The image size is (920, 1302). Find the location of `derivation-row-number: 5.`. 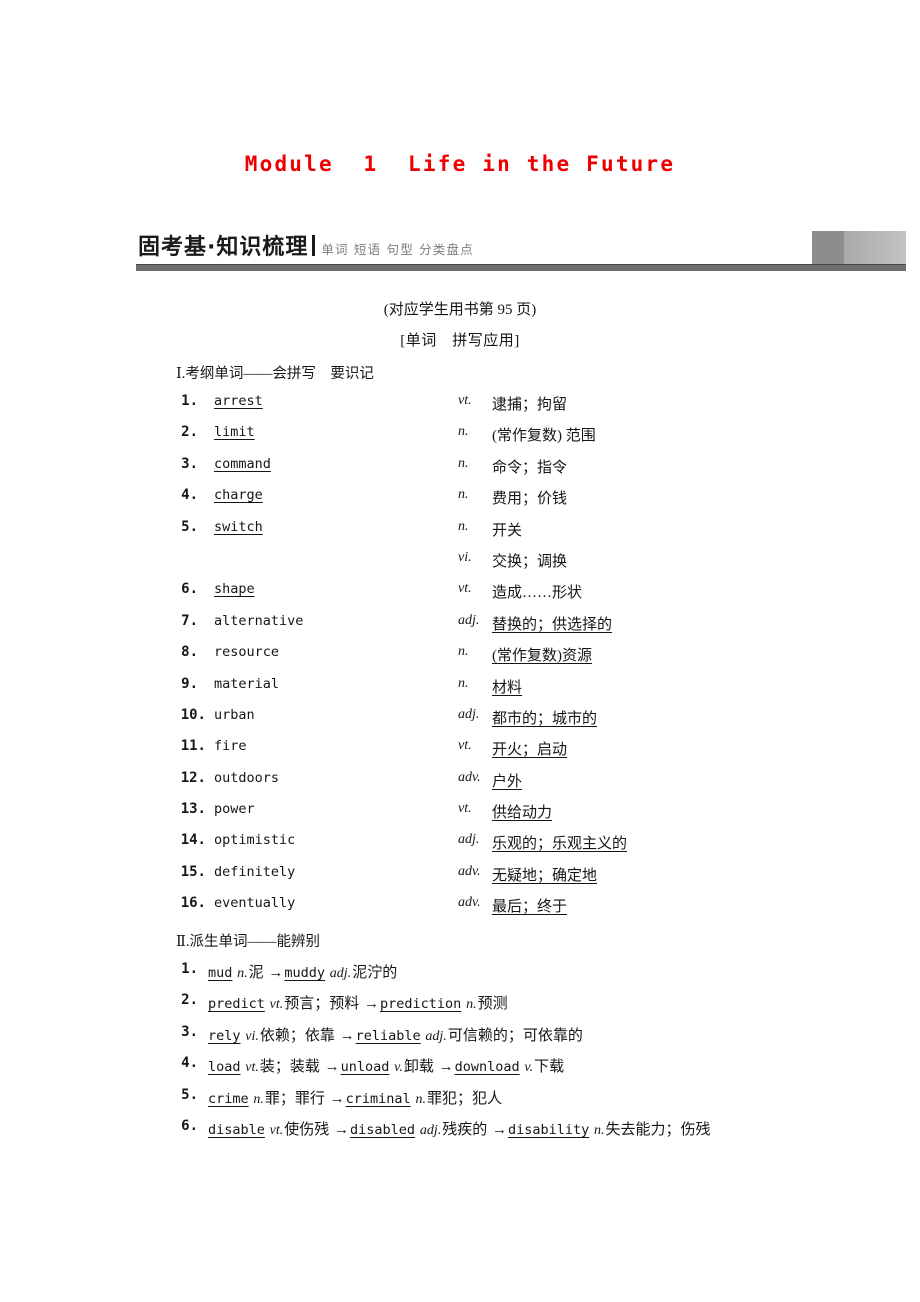

derivation-row-number: 5. is located at coordinates (189, 1094).